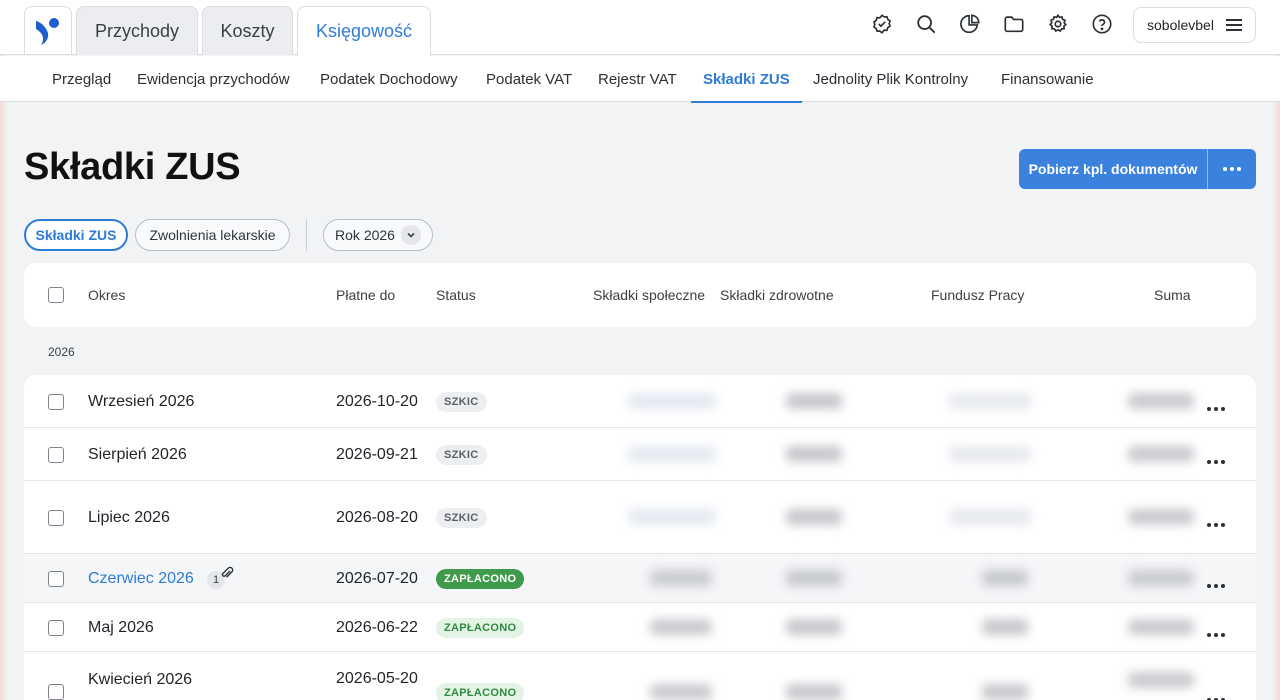 This screenshot has height=700, width=1280. I want to click on folder-icon, so click(1014, 24).